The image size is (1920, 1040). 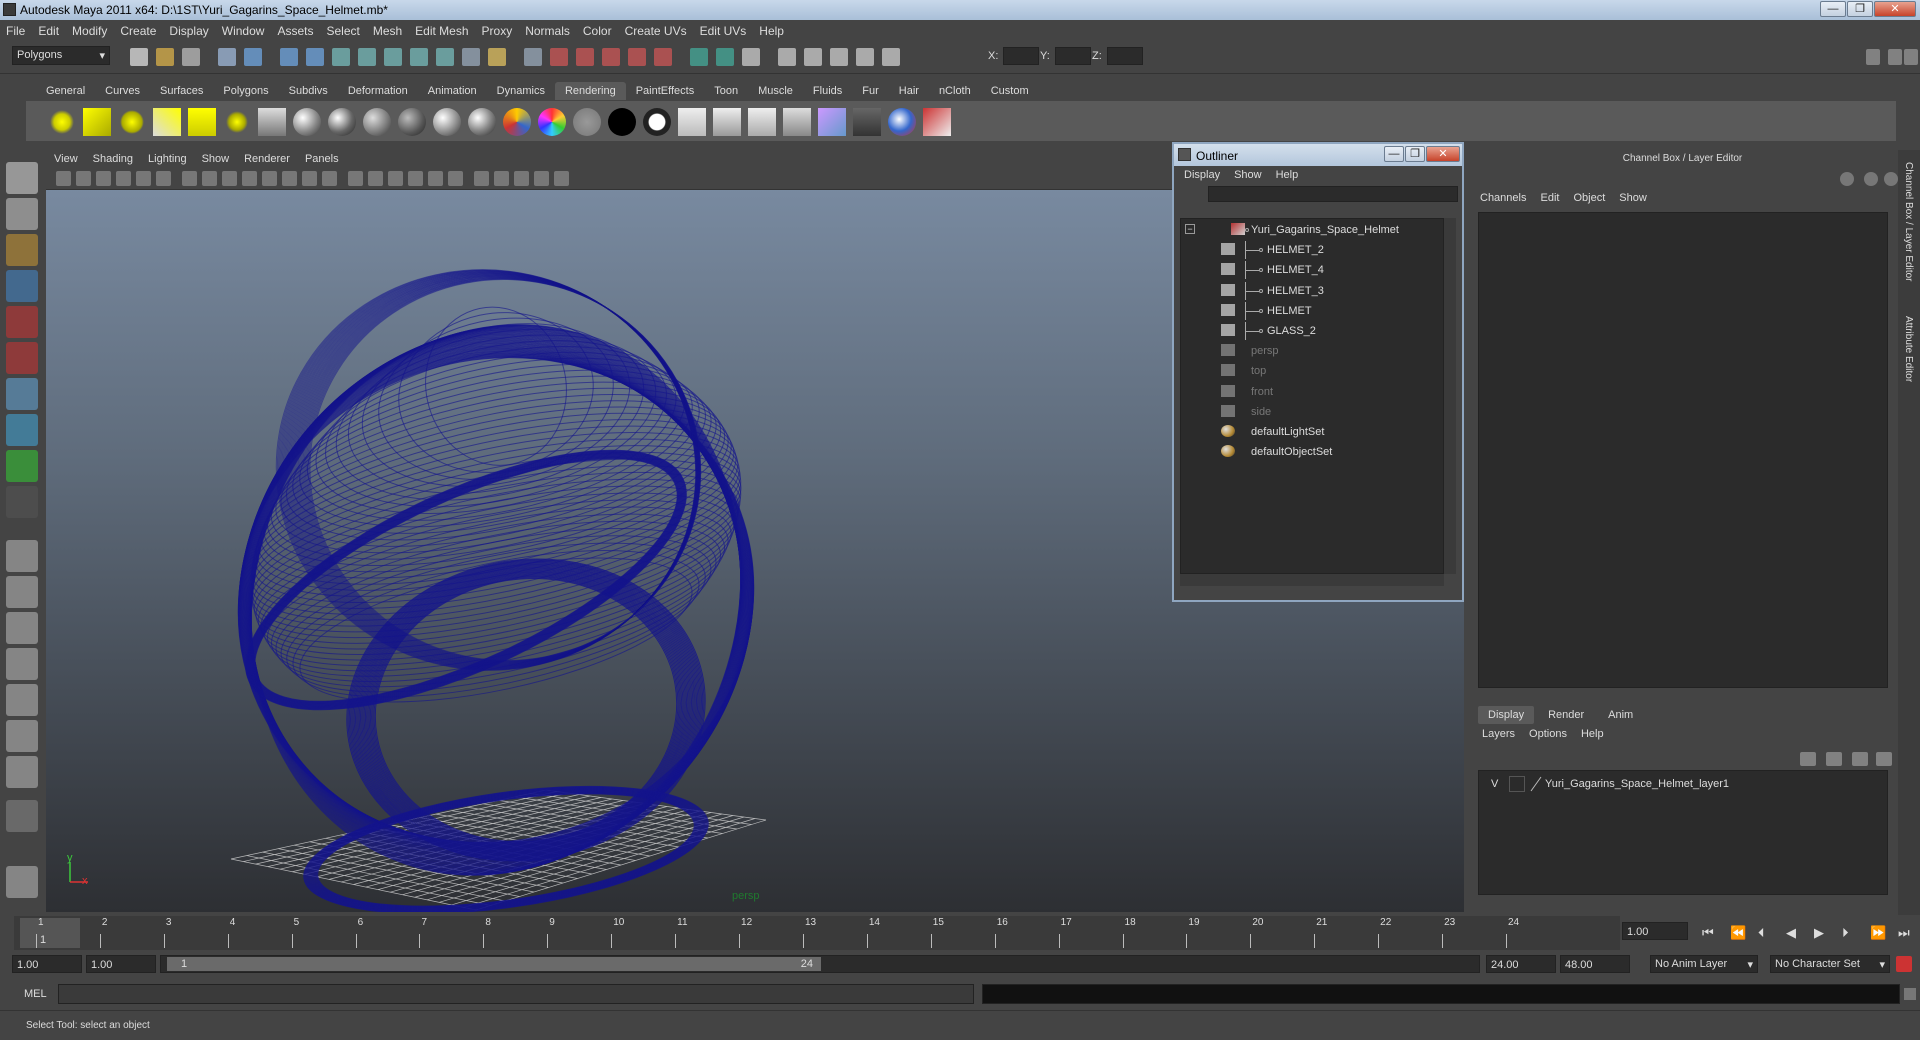 I want to click on render-current-icon, so click(x=727, y=122).